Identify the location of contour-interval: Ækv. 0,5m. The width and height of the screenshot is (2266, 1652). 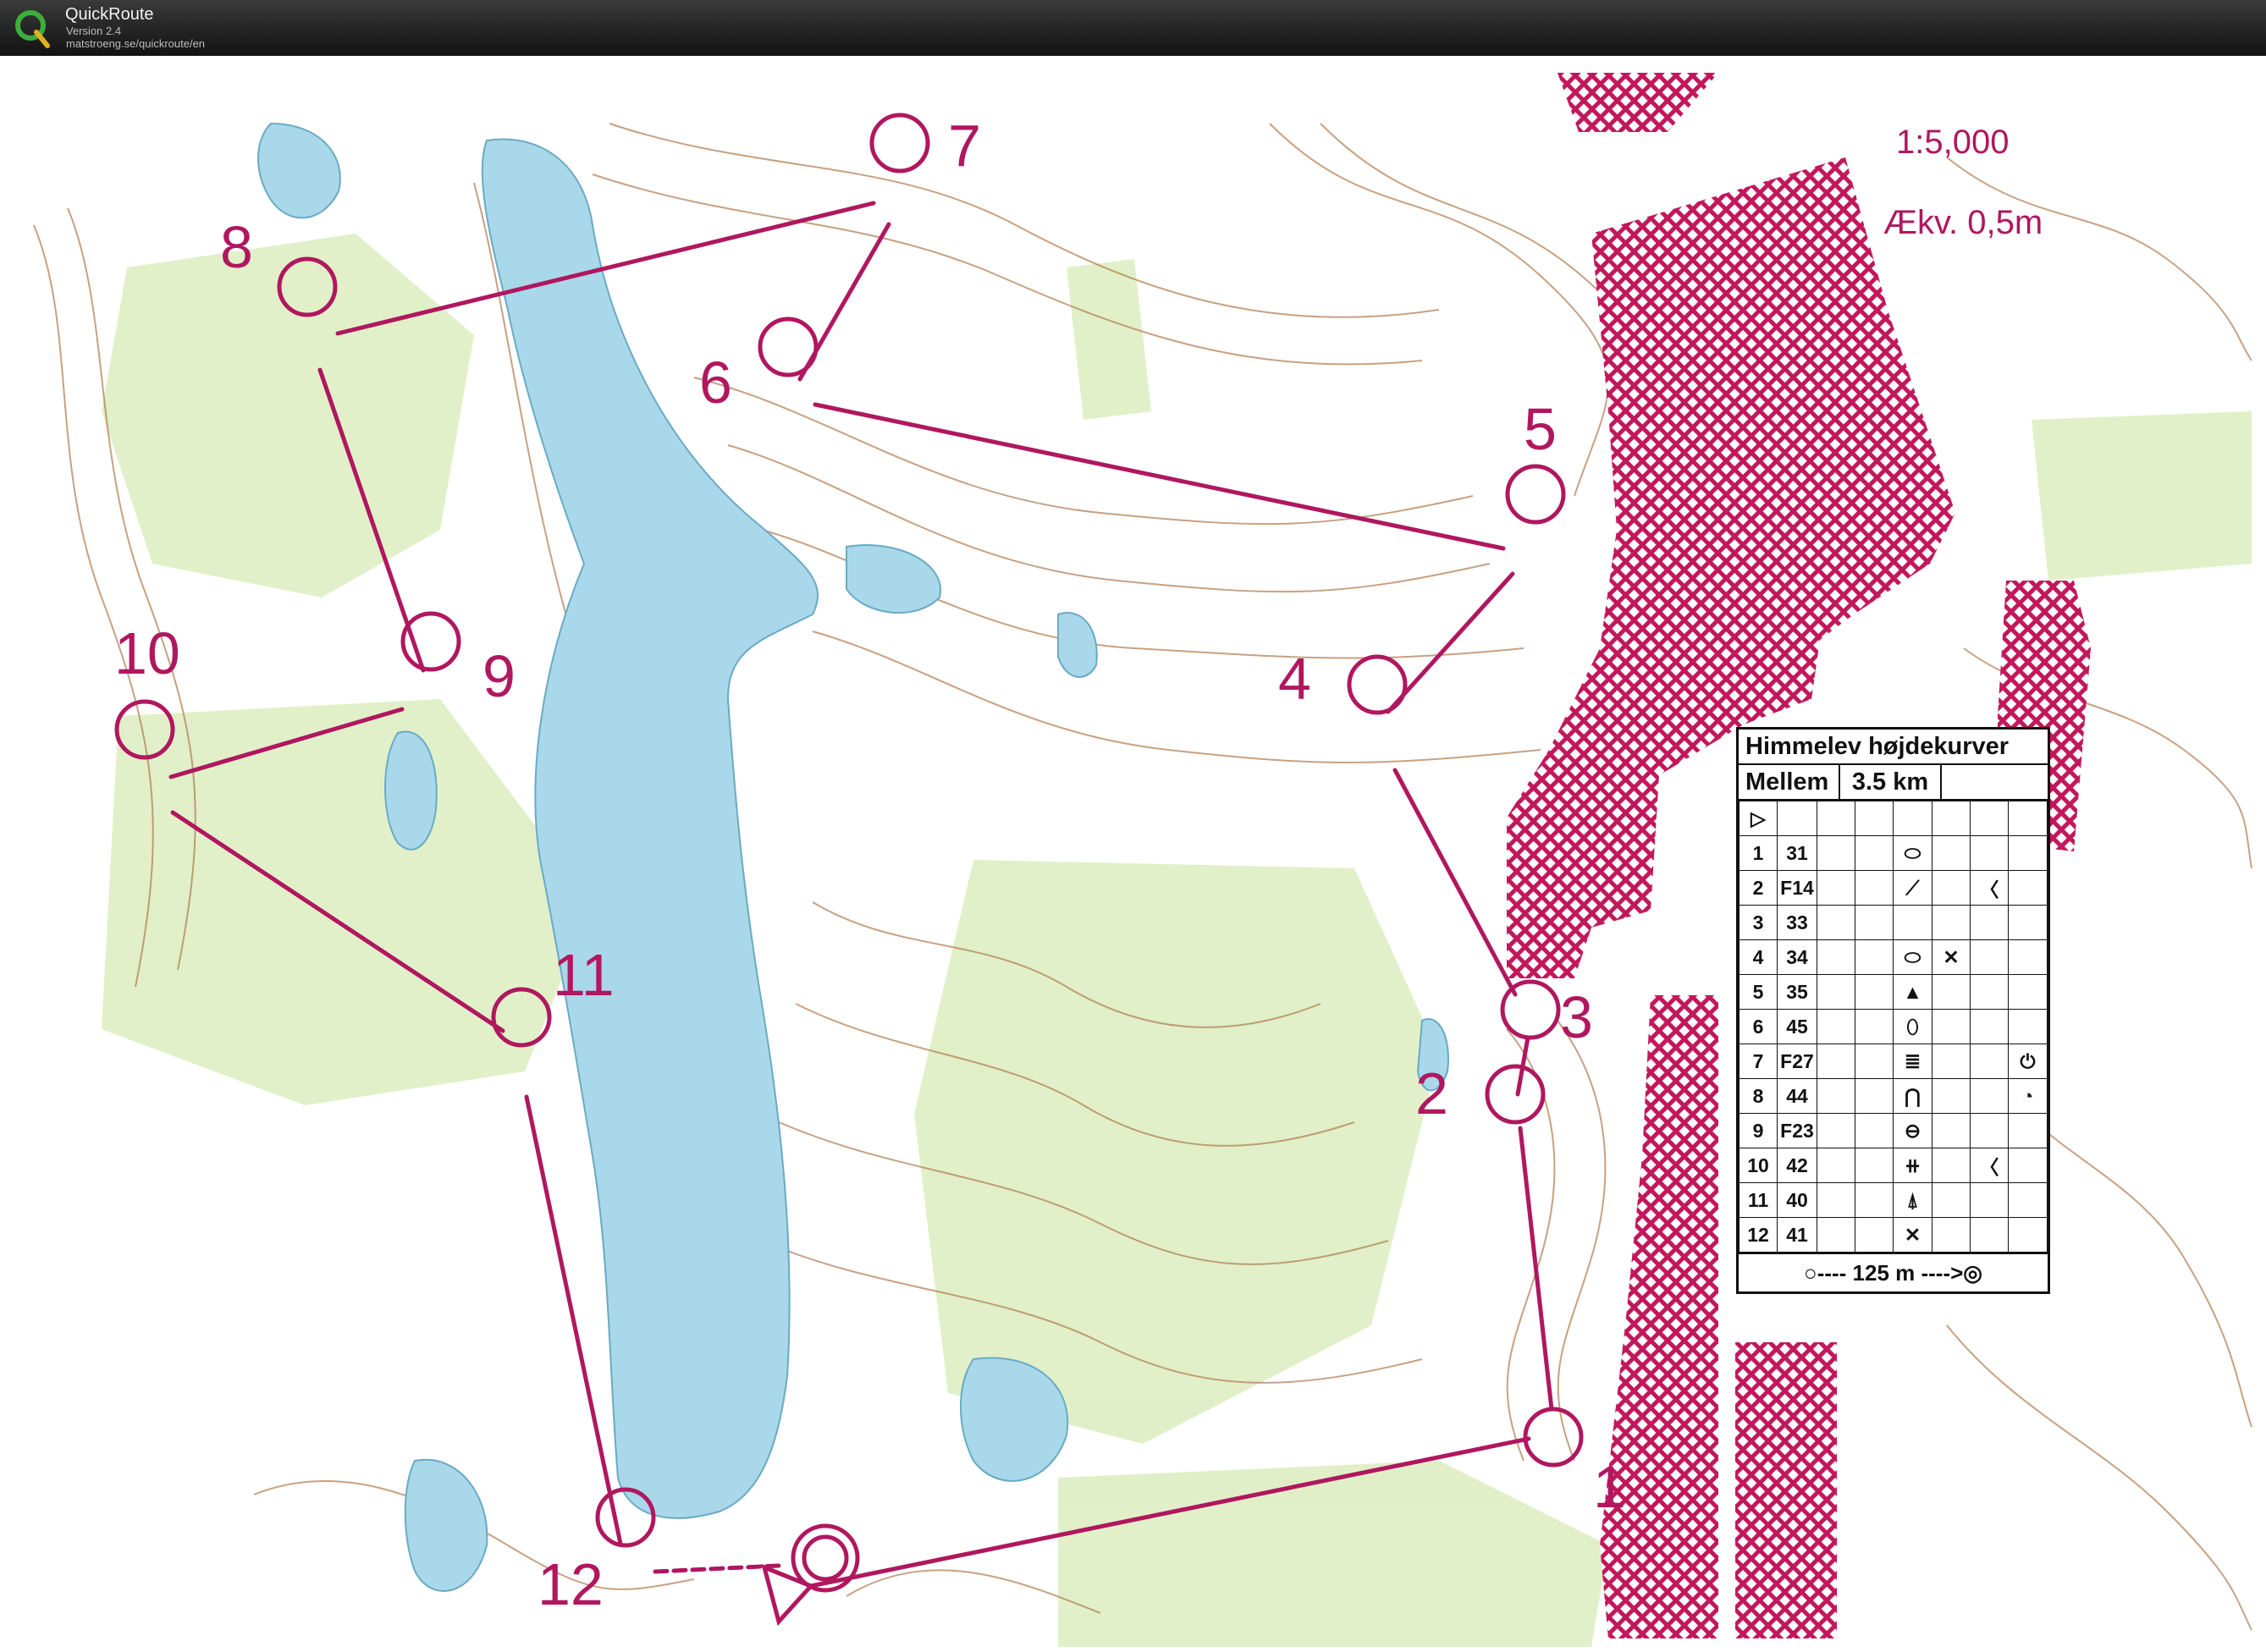
(1963, 222).